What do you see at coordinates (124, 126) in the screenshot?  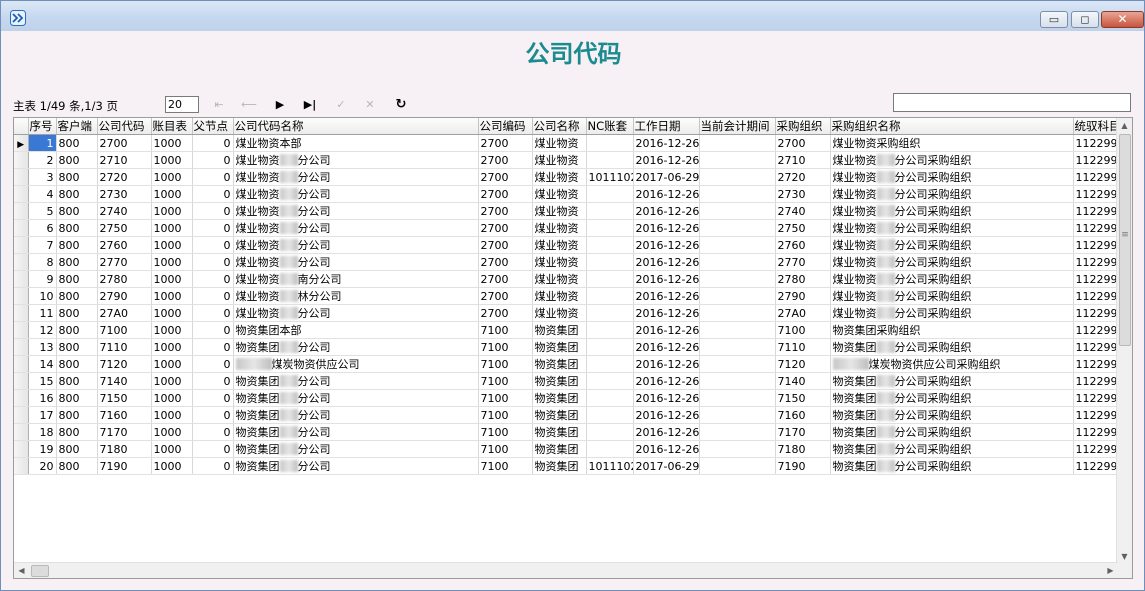 I see `column-header: 公司代码` at bounding box center [124, 126].